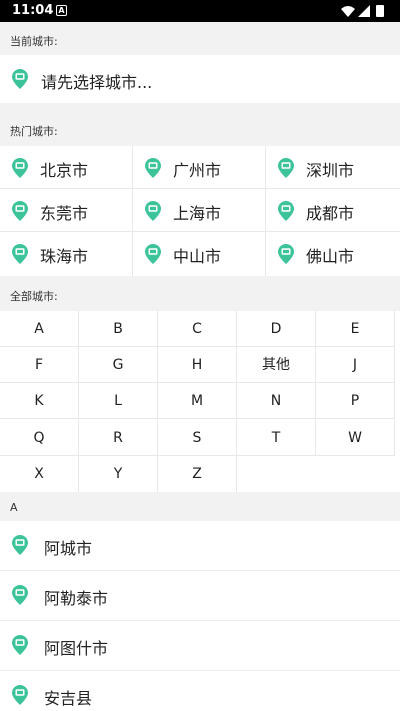 The height and width of the screenshot is (711, 400). Describe the element at coordinates (118, 329) in the screenshot. I see `letter-b: B` at that location.